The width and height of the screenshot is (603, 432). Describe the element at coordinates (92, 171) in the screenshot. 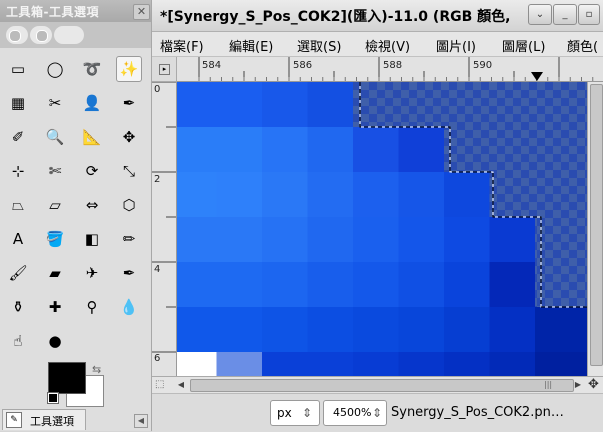

I see `rotate-icon: ⟳` at that location.